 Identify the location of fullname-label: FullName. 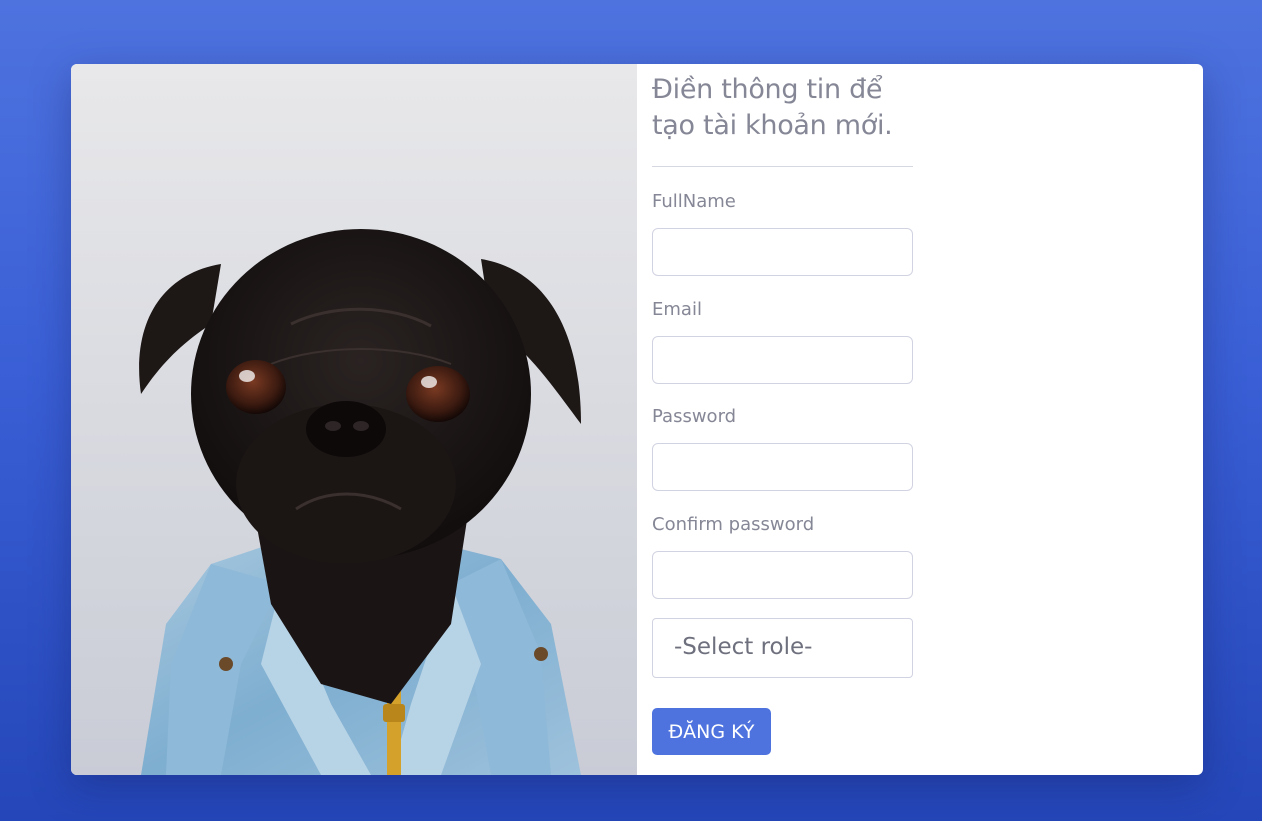
(694, 201).